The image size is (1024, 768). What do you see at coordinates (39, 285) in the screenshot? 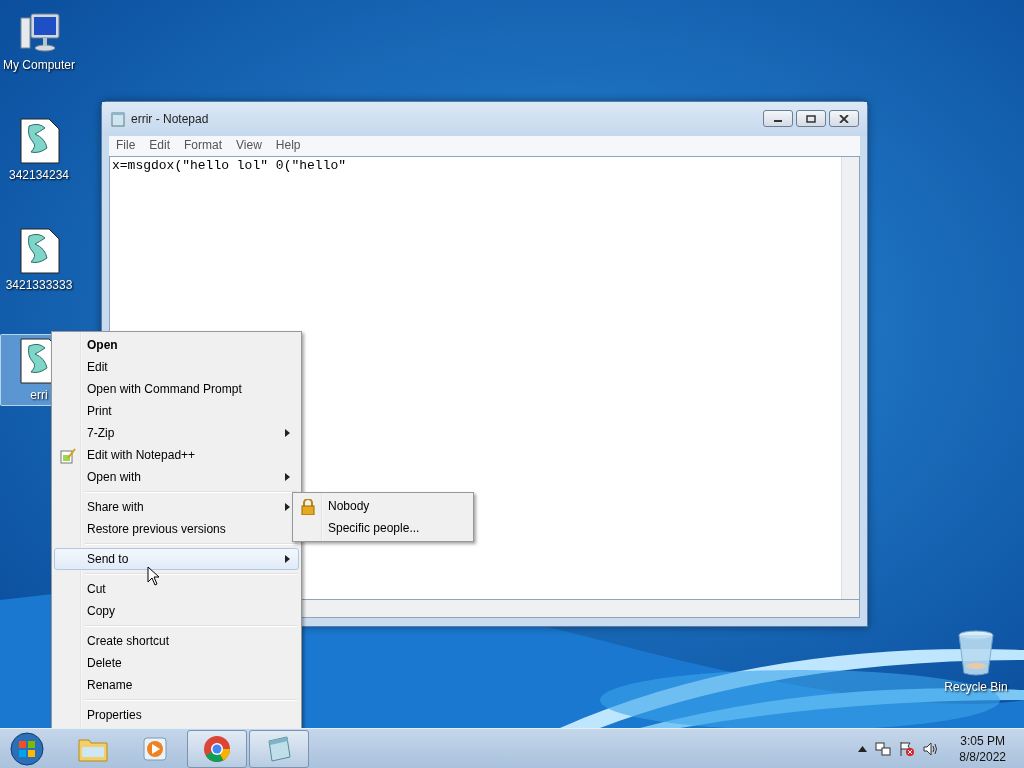
I see `shortcut-label: 3421333333` at bounding box center [39, 285].